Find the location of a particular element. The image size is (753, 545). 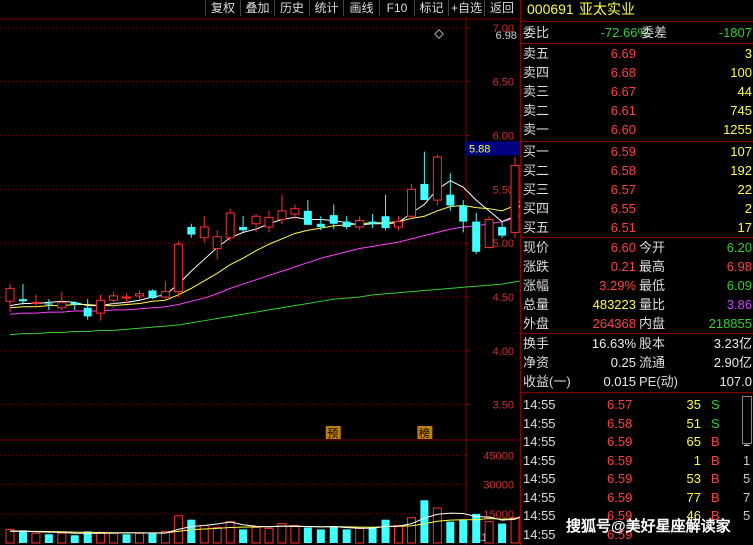

weicha-value: -1807 is located at coordinates (735, 32).